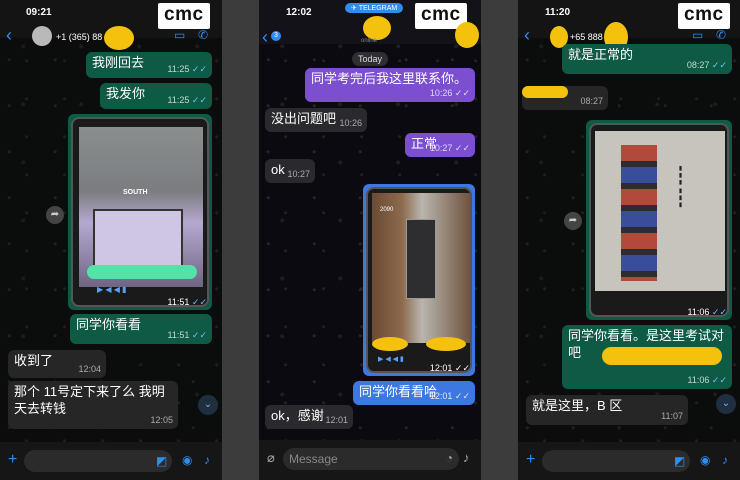  I want to click on status-time: 09:21, so click(39, 12).